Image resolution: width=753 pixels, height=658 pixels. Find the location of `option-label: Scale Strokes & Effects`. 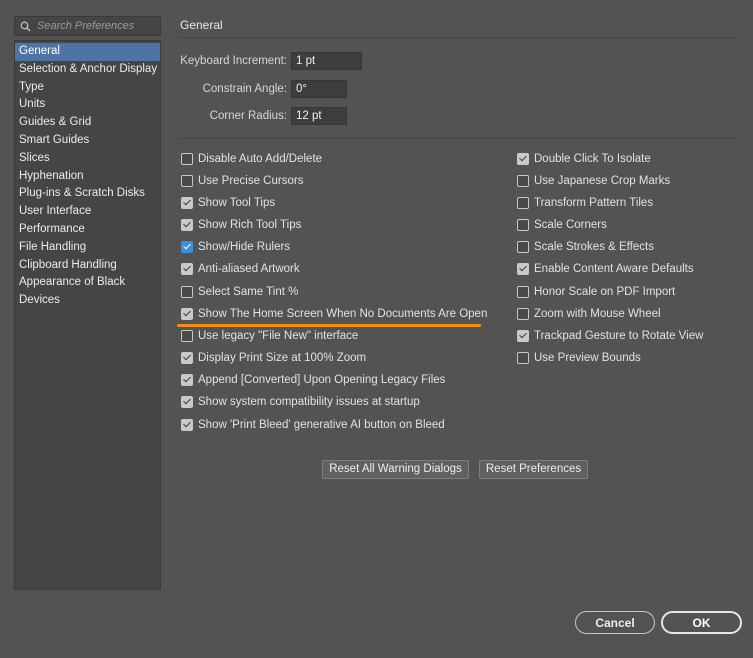

option-label: Scale Strokes & Effects is located at coordinates (594, 247).